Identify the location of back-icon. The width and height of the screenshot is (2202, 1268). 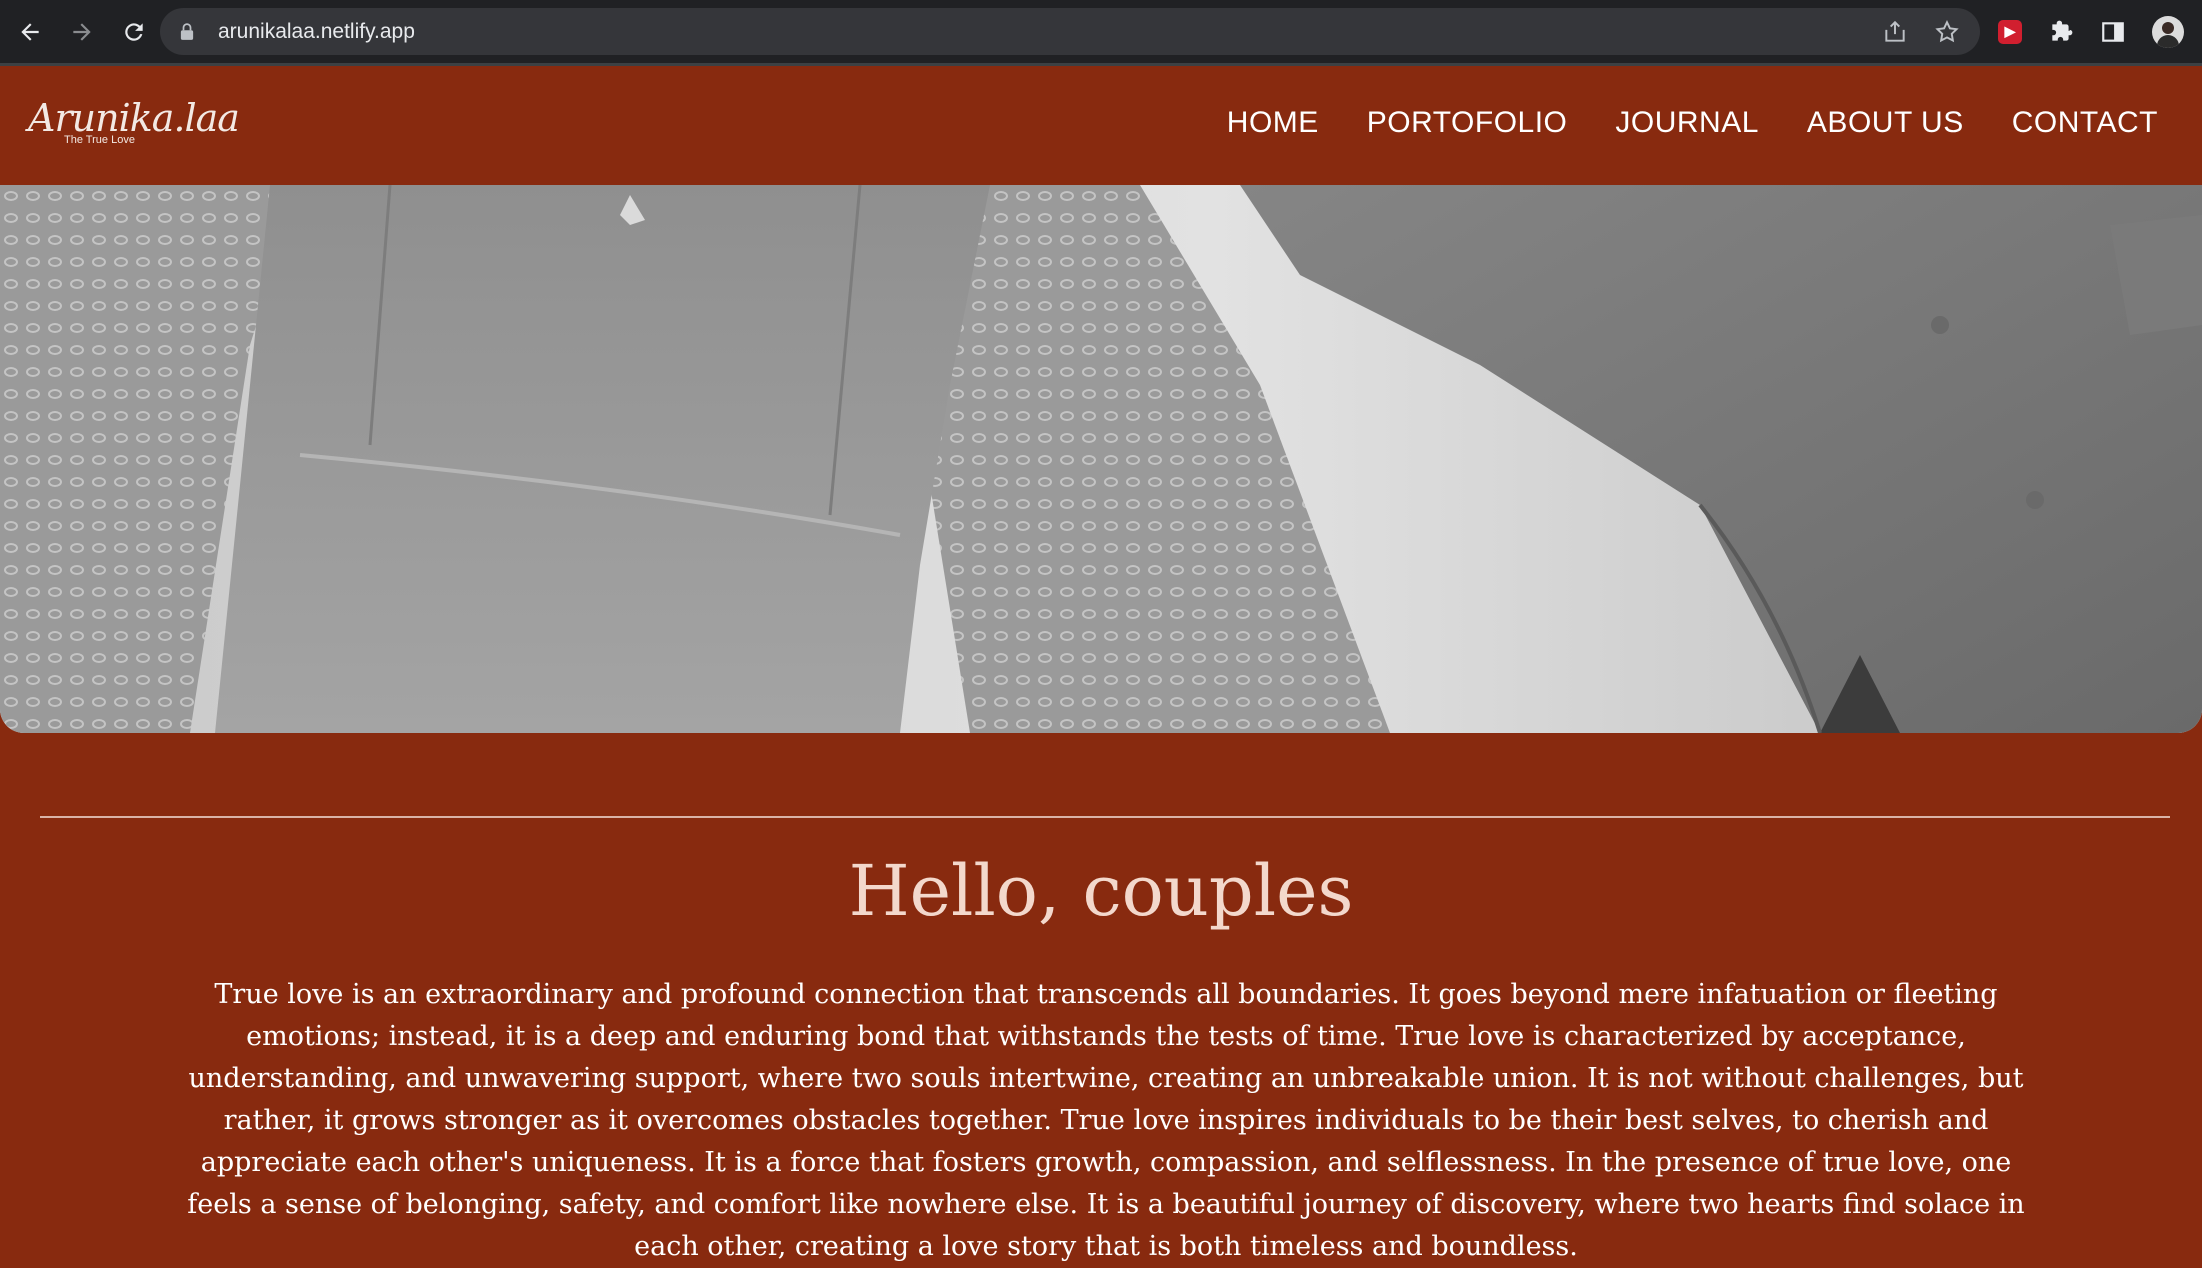
(30, 31).